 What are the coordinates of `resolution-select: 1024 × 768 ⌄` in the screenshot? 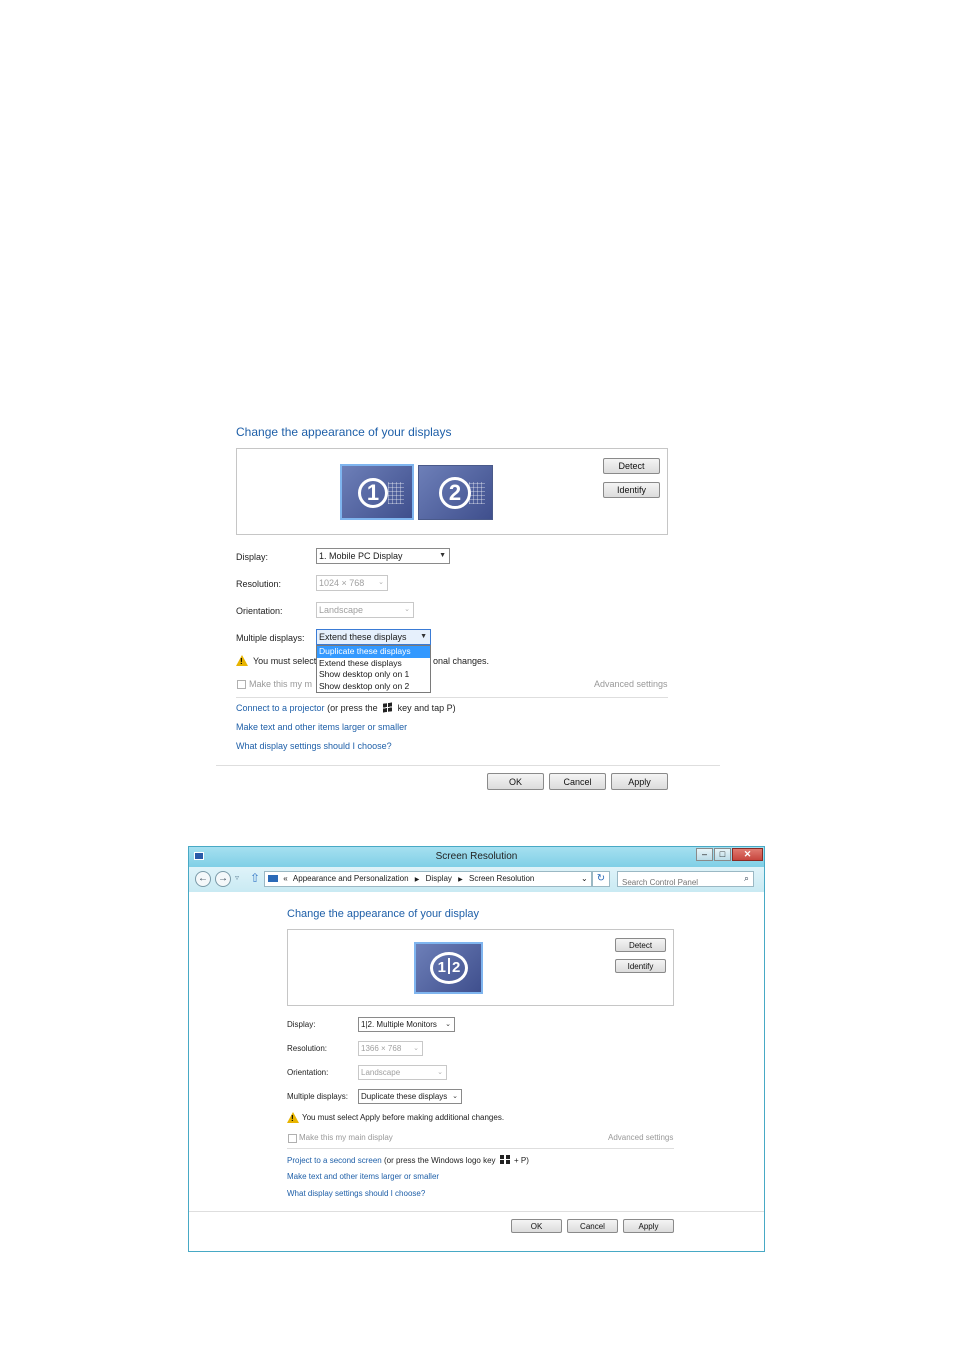 It's located at (352, 583).